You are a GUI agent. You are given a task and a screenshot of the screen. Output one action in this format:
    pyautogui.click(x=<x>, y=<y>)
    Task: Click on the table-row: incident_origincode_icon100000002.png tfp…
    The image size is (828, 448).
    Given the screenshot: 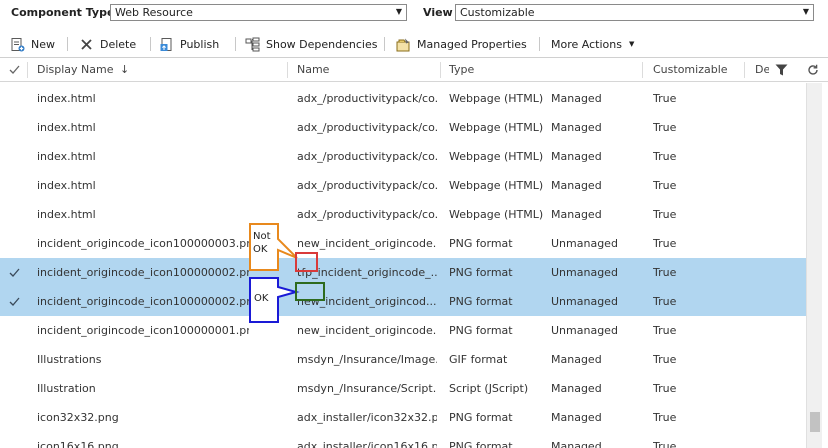 What is the action you would take?
    pyautogui.click(x=403, y=272)
    